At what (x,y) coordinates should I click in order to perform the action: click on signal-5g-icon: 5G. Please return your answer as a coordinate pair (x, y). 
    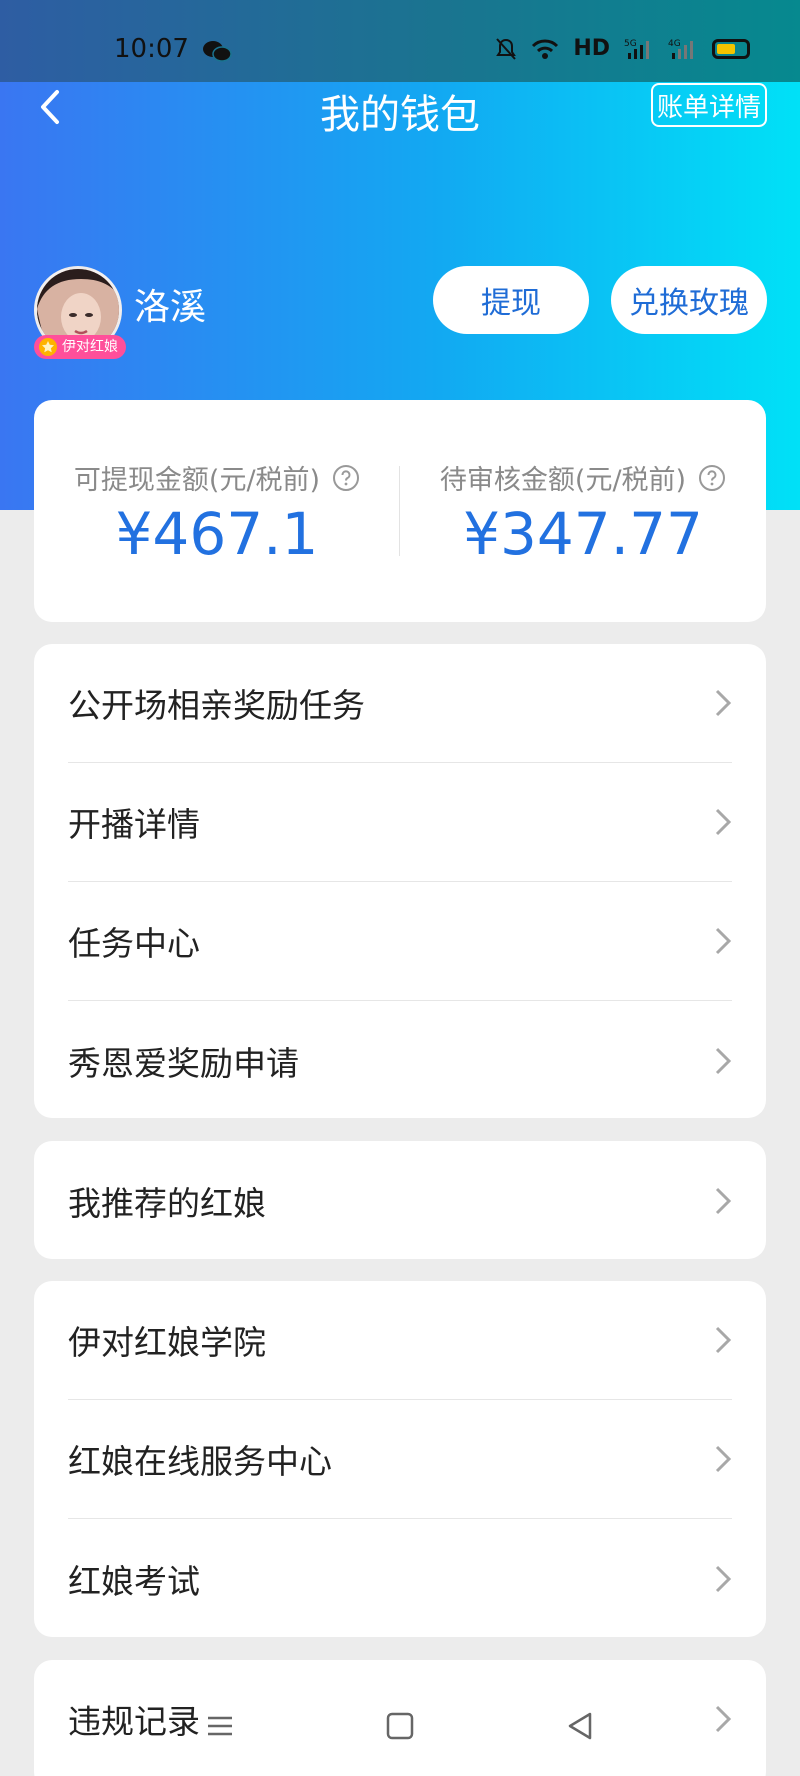
    Looking at the image, I should click on (636, 49).